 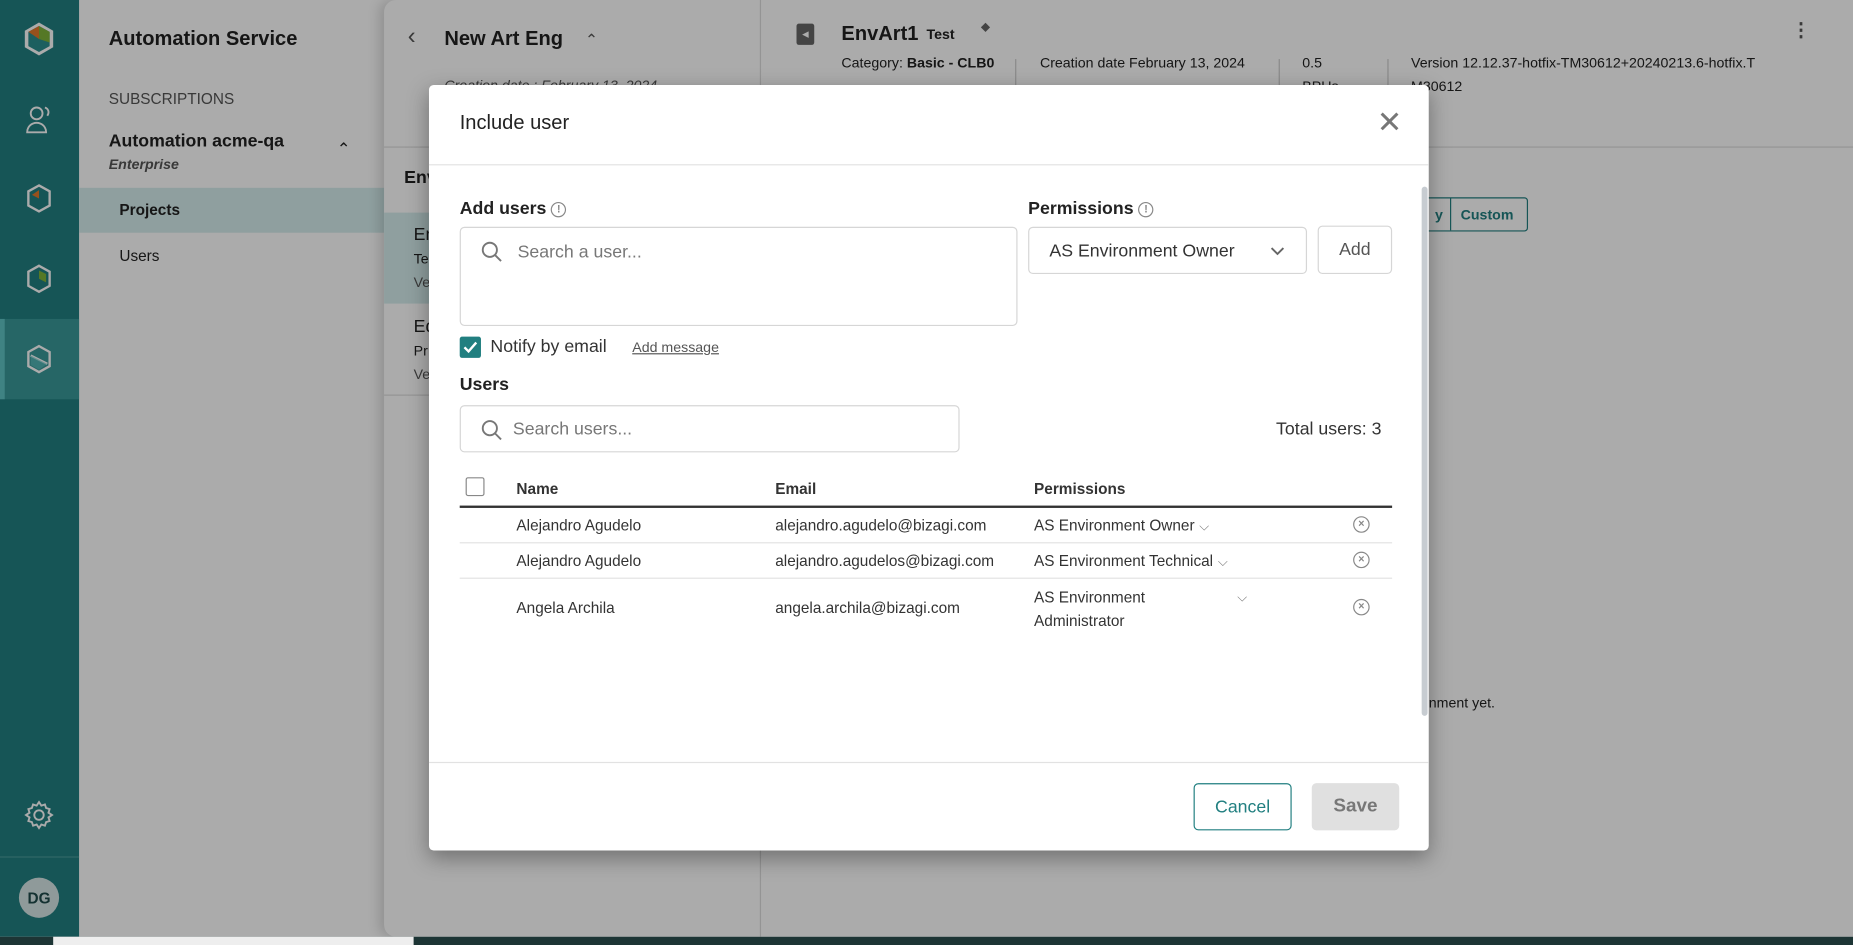 I want to click on cancel-button: Cancel, so click(x=1242, y=807).